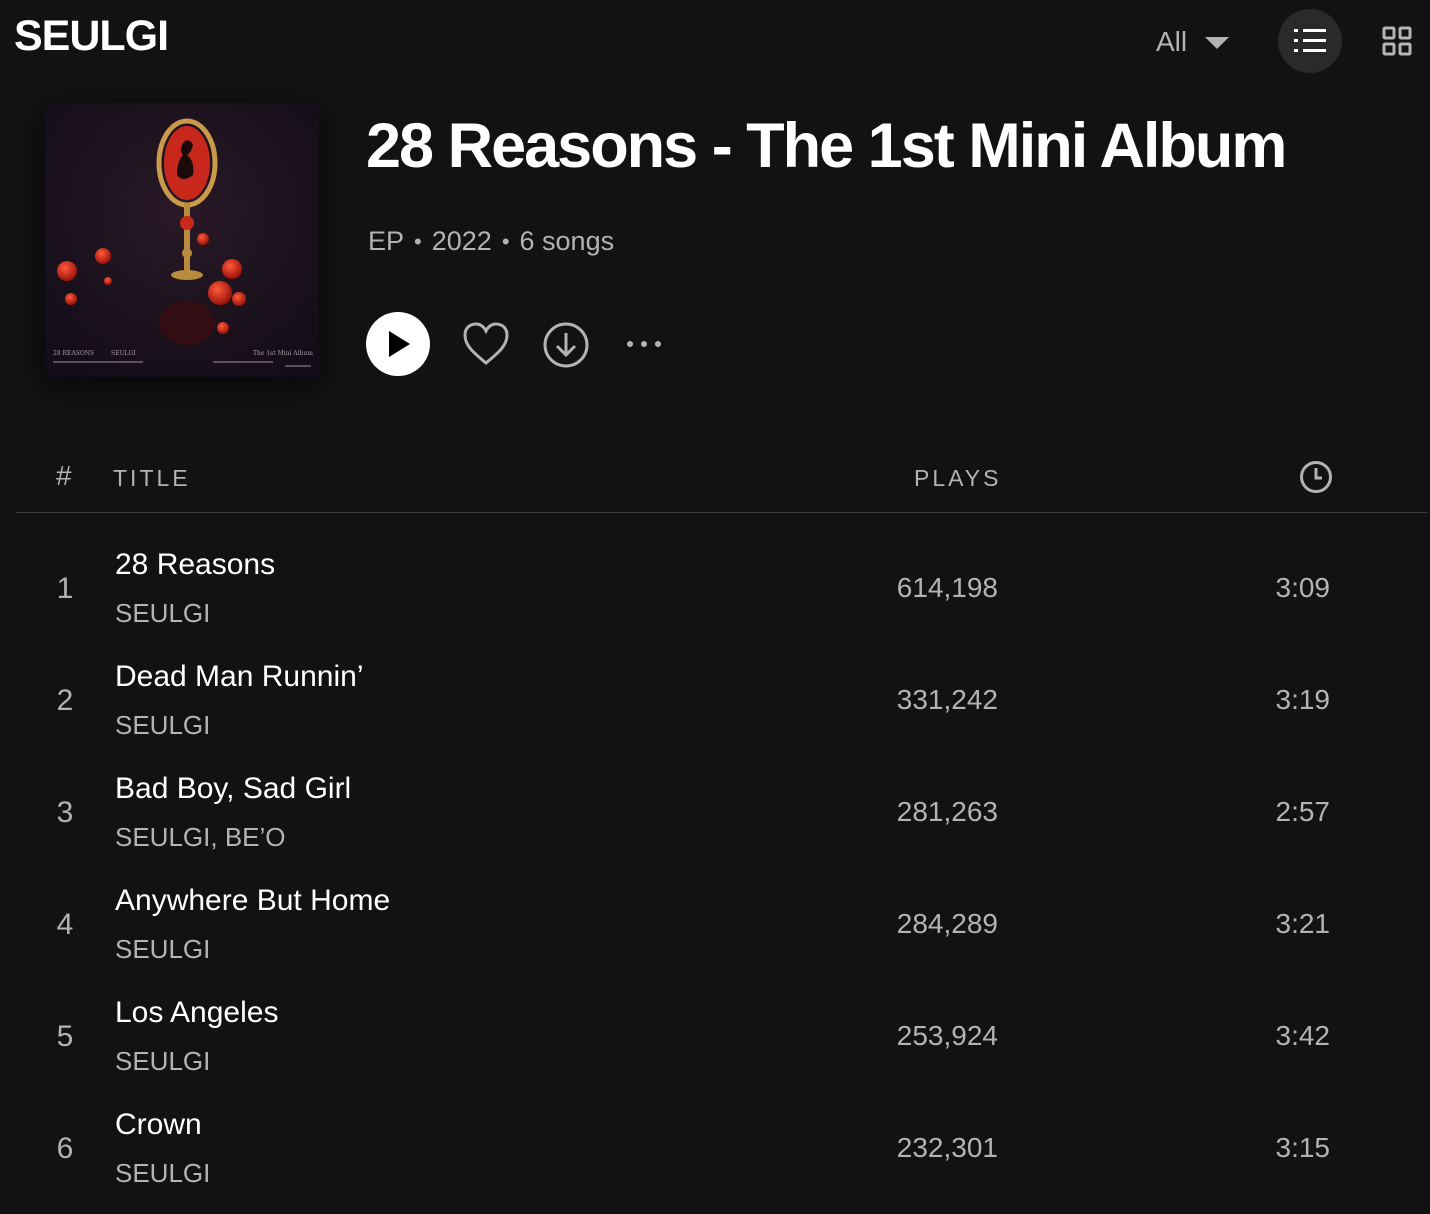 The width and height of the screenshot is (1430, 1214). I want to click on header-divider, so click(722, 512).